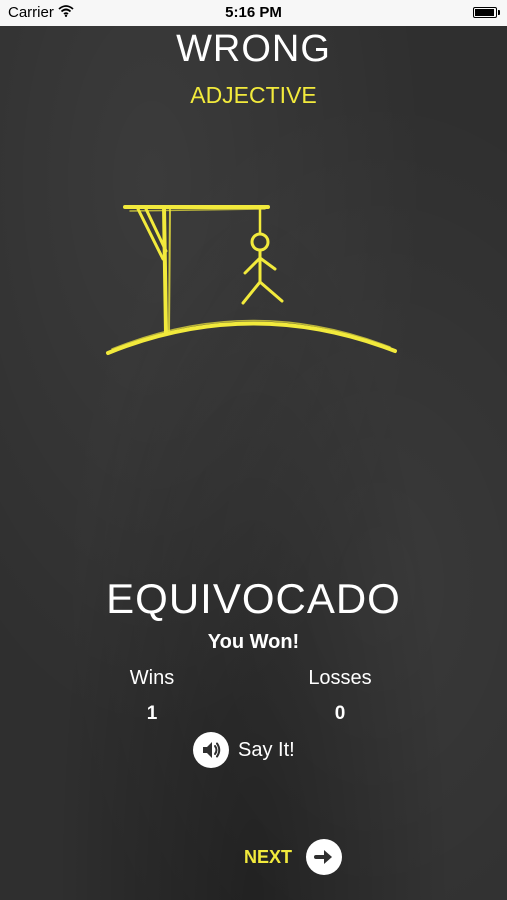  Describe the element at coordinates (165, 270) in the screenshot. I see `gallows-post` at that location.